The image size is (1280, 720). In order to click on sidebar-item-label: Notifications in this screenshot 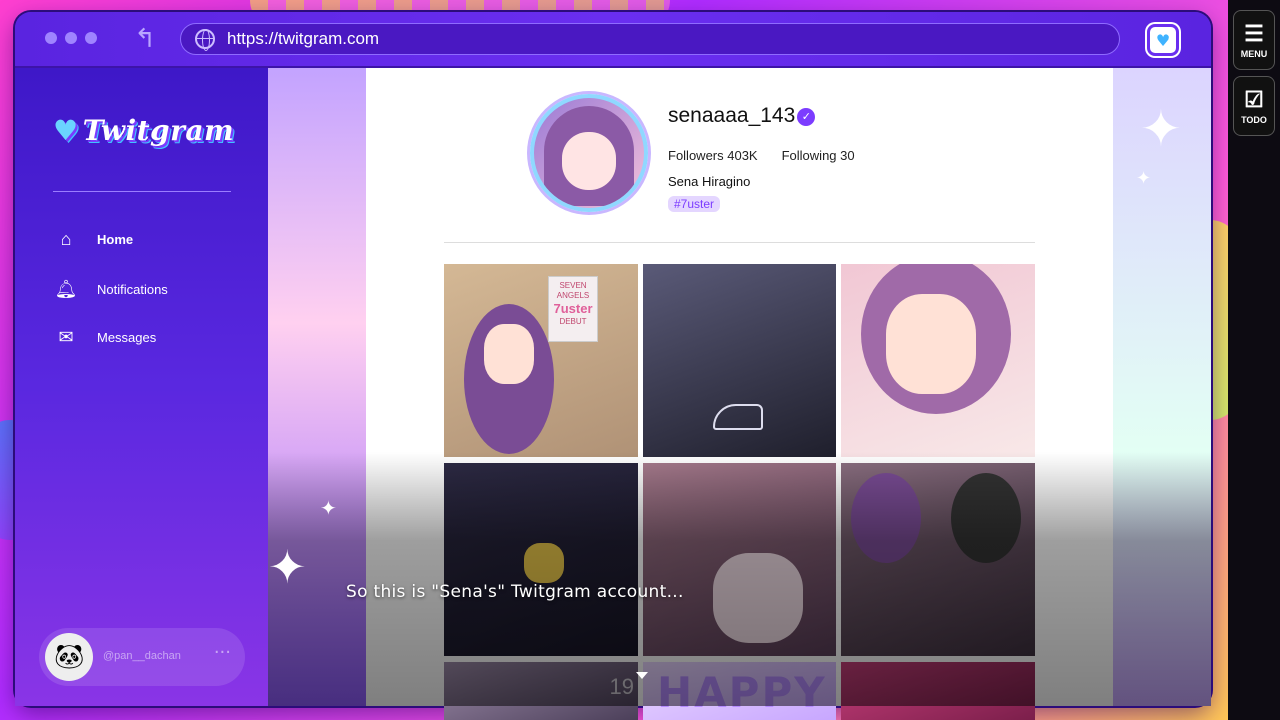, I will do `click(132, 289)`.